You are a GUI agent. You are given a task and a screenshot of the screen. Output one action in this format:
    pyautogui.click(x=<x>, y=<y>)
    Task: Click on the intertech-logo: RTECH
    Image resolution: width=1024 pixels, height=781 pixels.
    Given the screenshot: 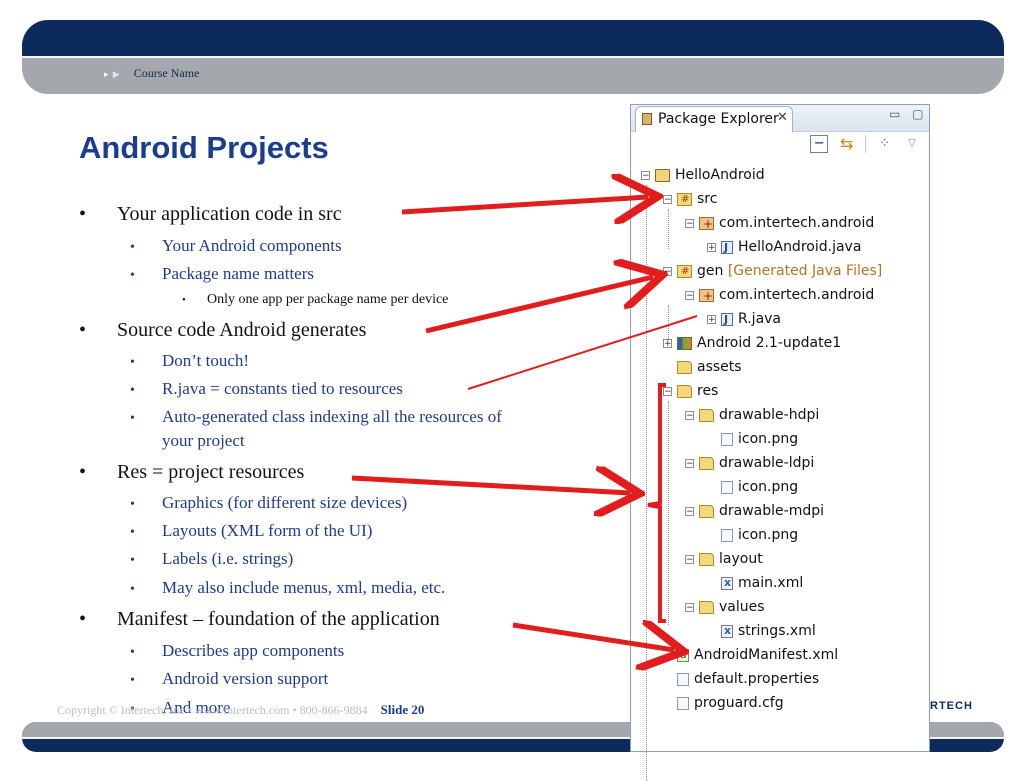 What is the action you would take?
    pyautogui.click(x=951, y=706)
    